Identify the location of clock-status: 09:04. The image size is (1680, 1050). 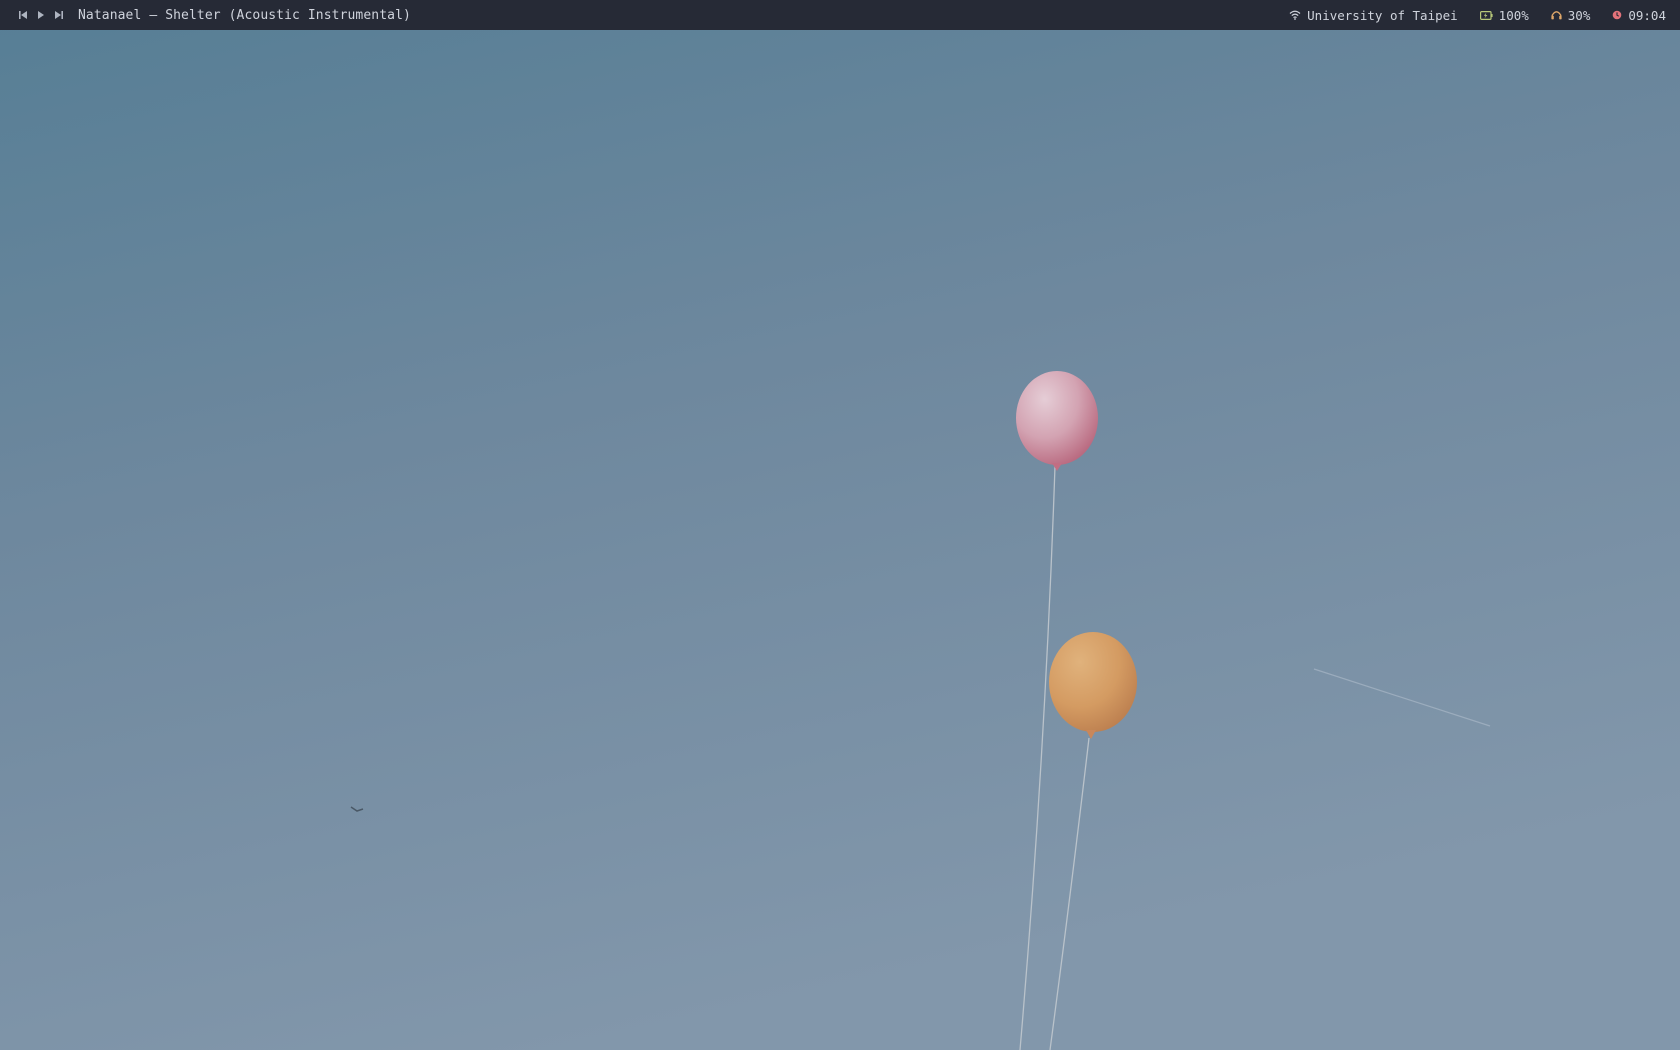
(1639, 15).